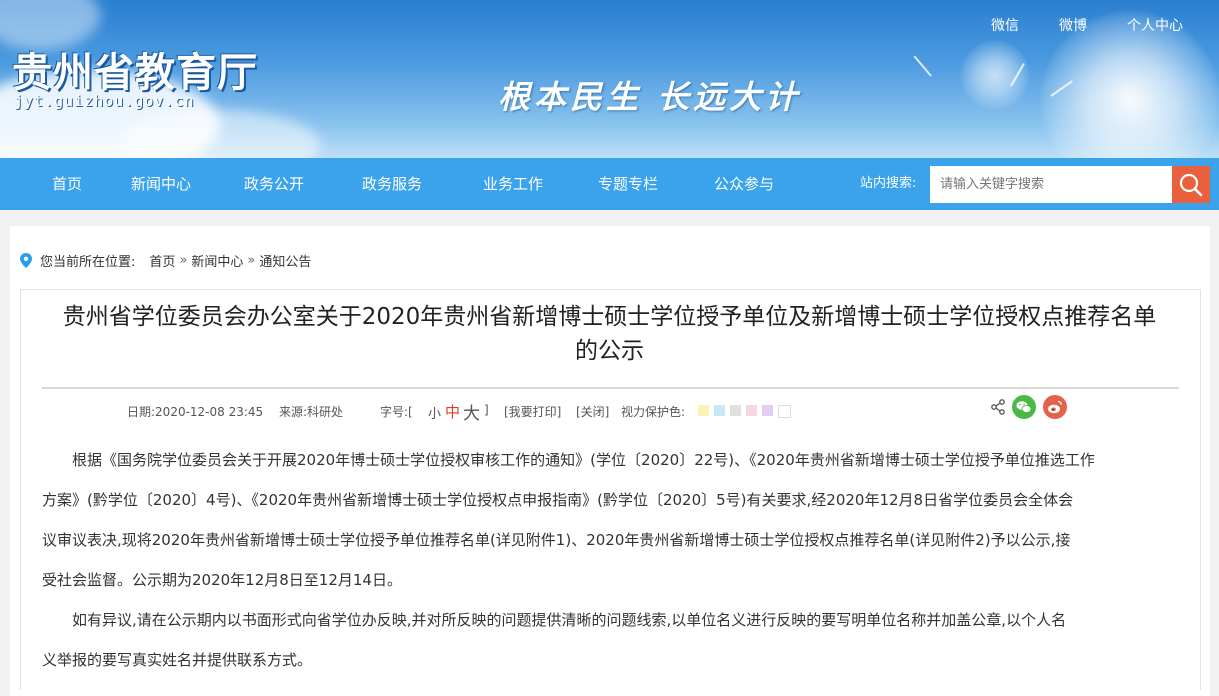 Image resolution: width=1219 pixels, height=696 pixels. What do you see at coordinates (1073, 25) in the screenshot?
I see `weibo-link: 微博` at bounding box center [1073, 25].